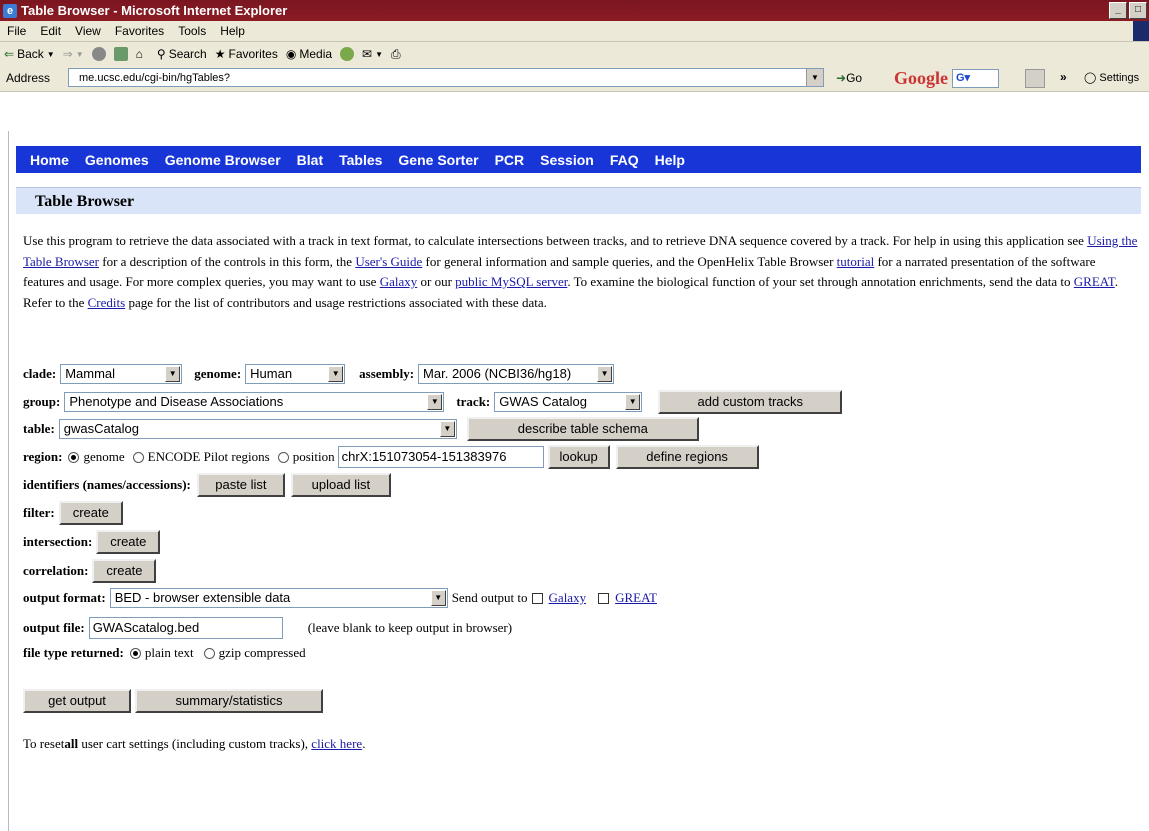 Image resolution: width=1149 pixels, height=831 pixels. Describe the element at coordinates (217, 160) in the screenshot. I see `nav-genome-browser: Genome Browser` at that location.